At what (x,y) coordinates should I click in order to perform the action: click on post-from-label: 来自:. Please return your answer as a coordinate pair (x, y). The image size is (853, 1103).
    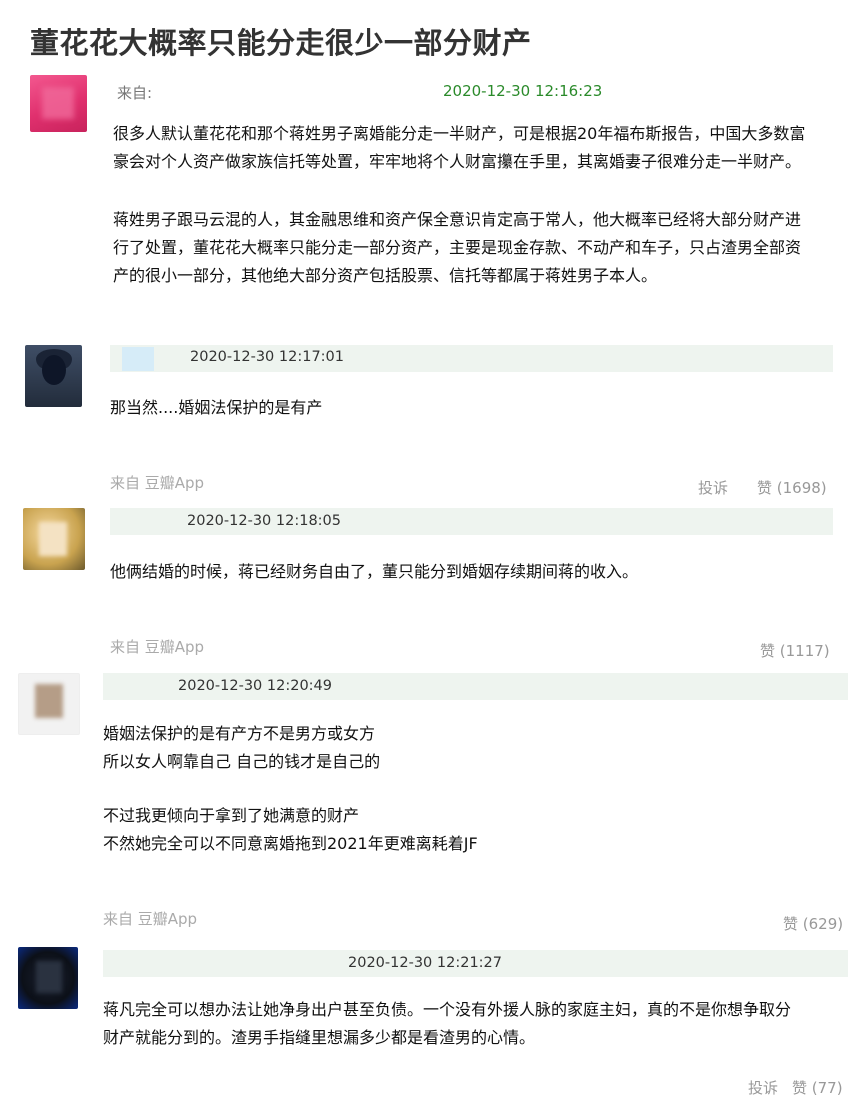
    Looking at the image, I should click on (135, 93).